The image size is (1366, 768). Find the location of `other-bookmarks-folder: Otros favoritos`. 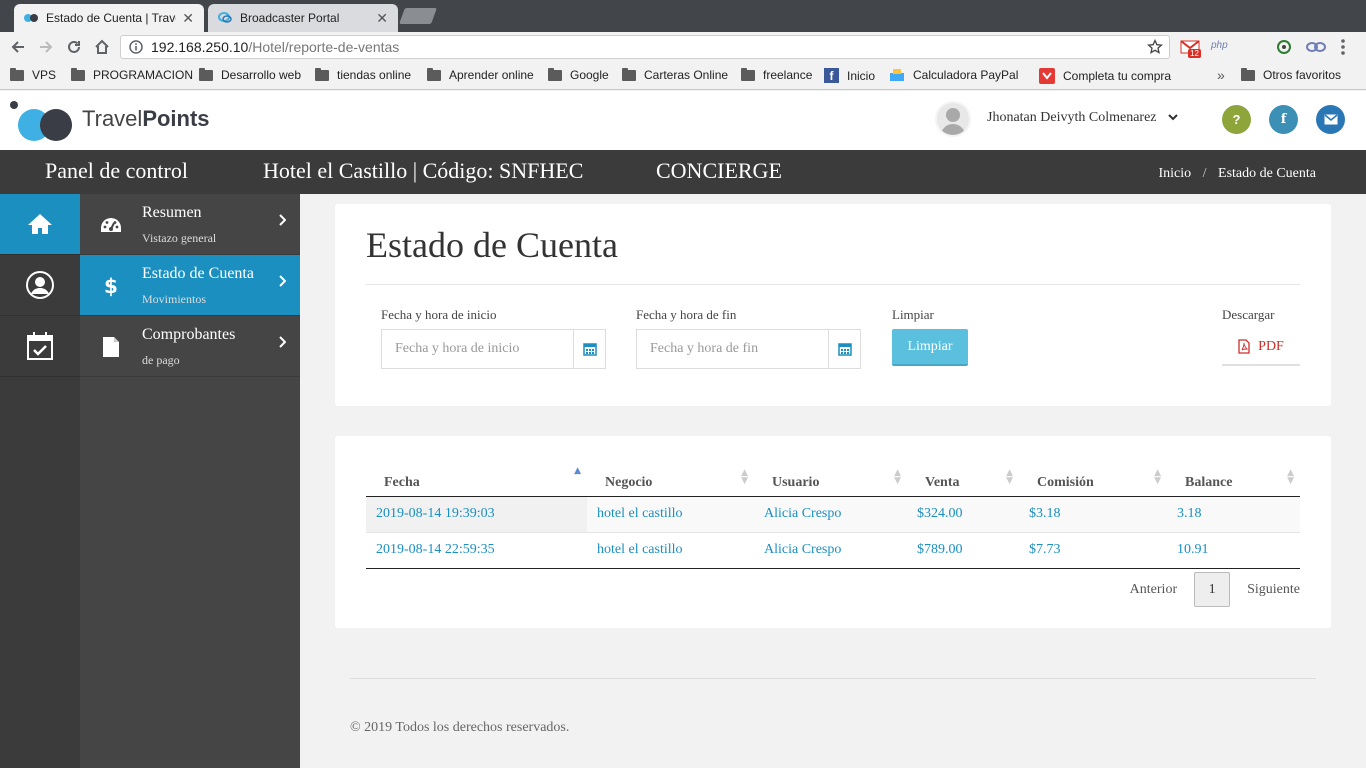

other-bookmarks-folder: Otros favoritos is located at coordinates (1291, 74).